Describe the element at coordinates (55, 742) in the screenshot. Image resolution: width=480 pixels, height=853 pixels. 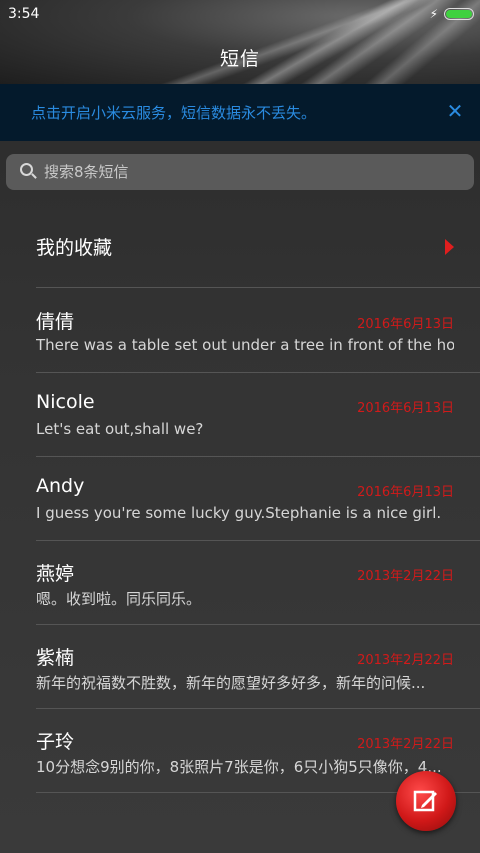
I see `contact-name: 子玲` at that location.